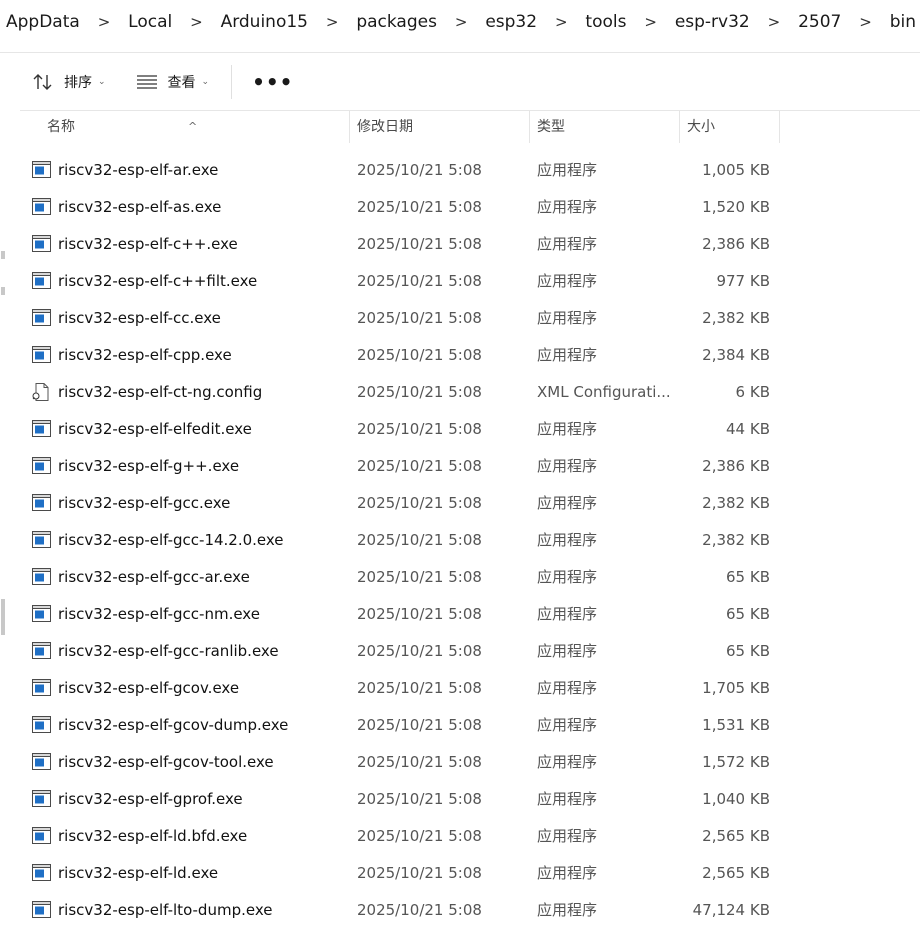 The width and height of the screenshot is (920, 928). What do you see at coordinates (138, 872) in the screenshot?
I see `file-name: riscv32-esp-elf-ld.exe` at bounding box center [138, 872].